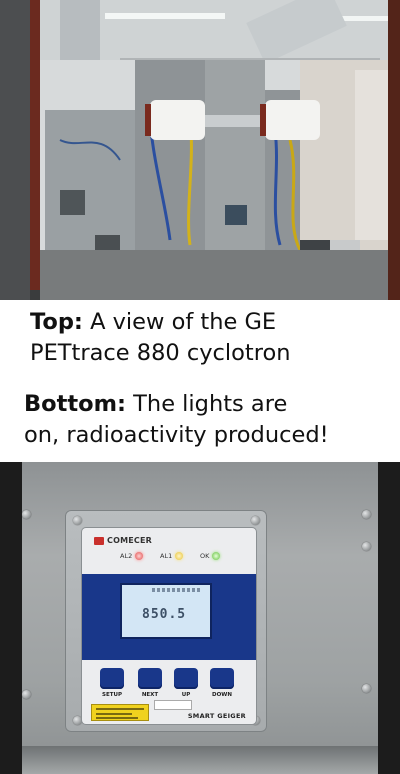  What do you see at coordinates (177, 590) in the screenshot?
I see `signal-bar` at bounding box center [177, 590].